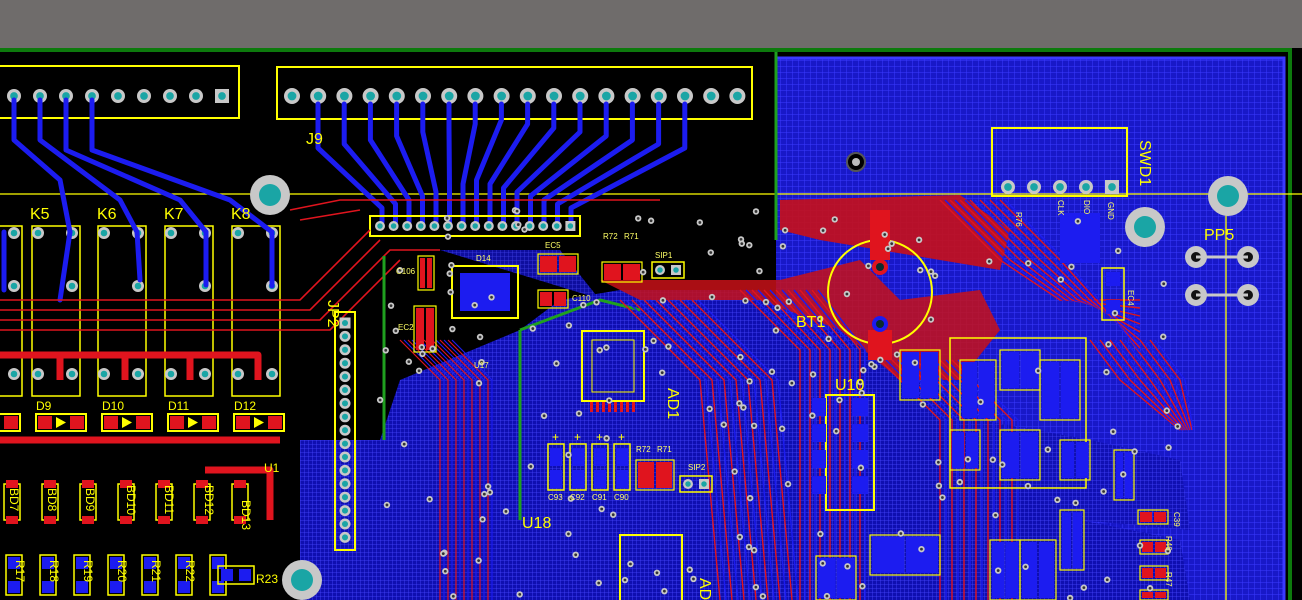  What do you see at coordinates (880, 345) in the screenshot?
I see `bt1-pad-bottom` at bounding box center [880, 345].